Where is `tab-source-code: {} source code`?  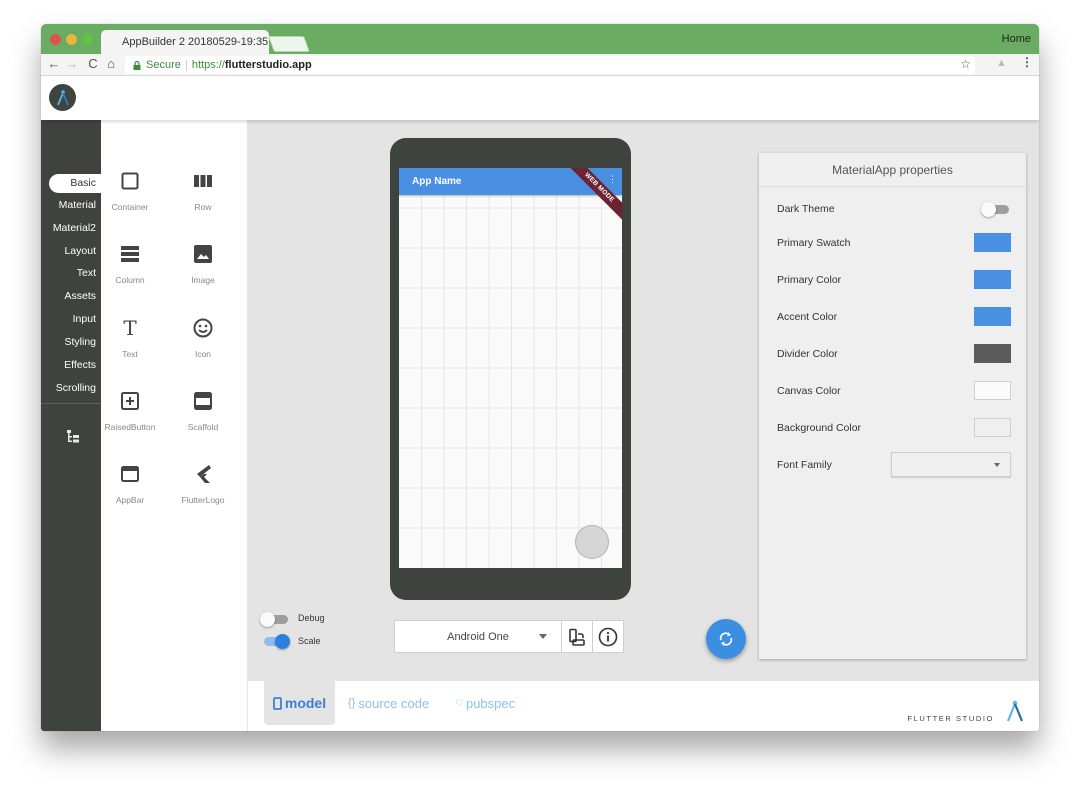 tab-source-code: {} source code is located at coordinates (388, 703).